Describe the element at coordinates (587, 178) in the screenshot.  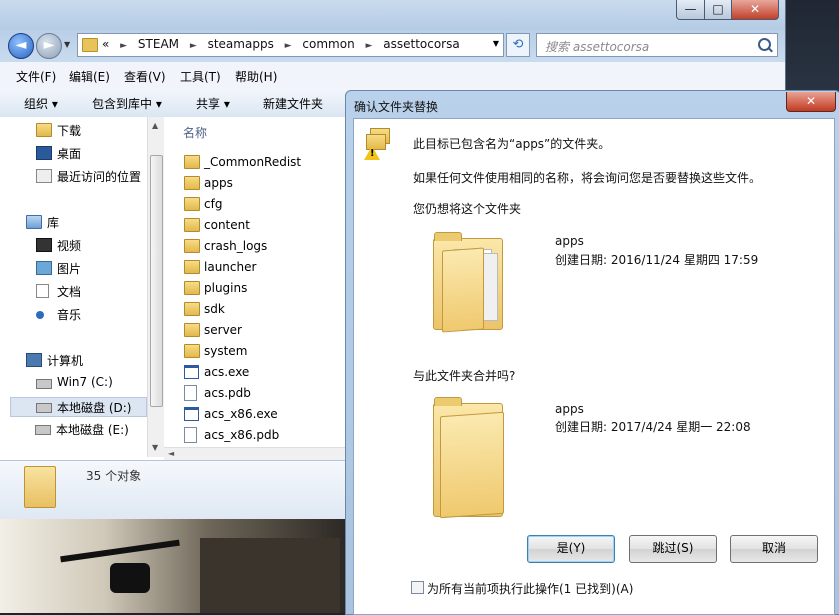
I see `dialog-message-files: 如果任何文件使用相同的名称，将会询问您是否要替换这些文件。` at that location.